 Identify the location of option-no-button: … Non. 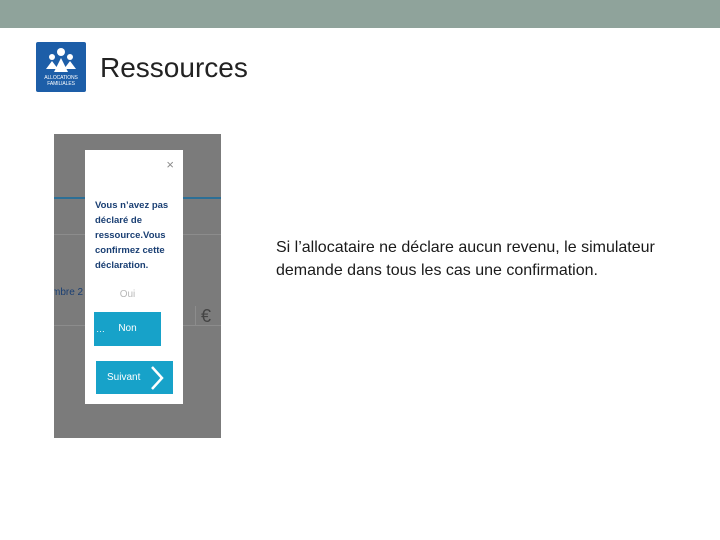
(127, 329).